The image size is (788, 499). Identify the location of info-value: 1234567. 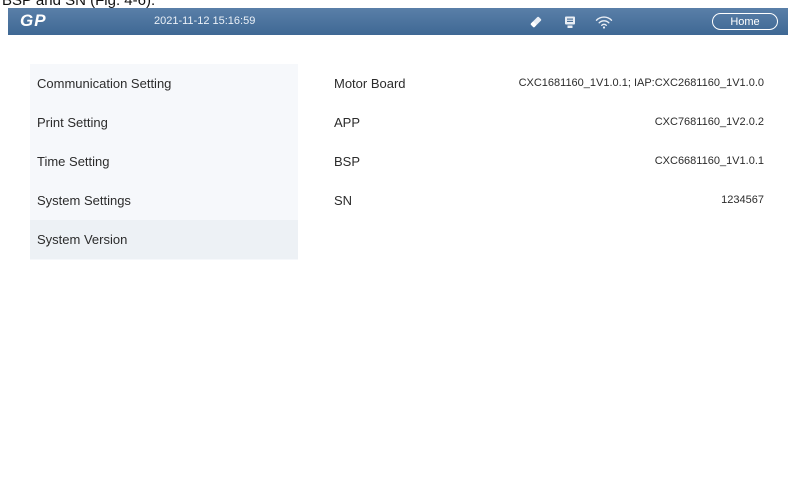
(742, 200).